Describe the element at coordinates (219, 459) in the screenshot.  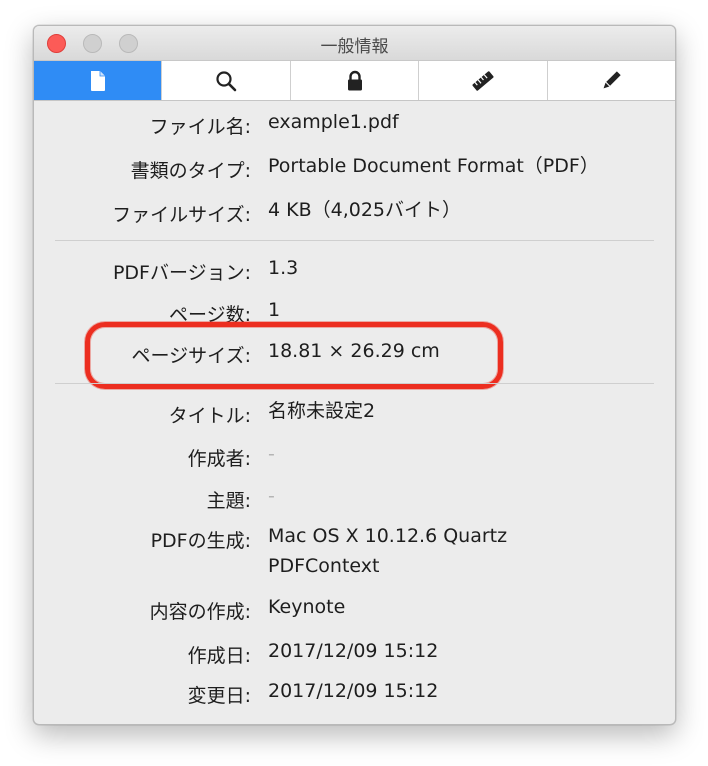
I see `author-label: 作成者:` at that location.